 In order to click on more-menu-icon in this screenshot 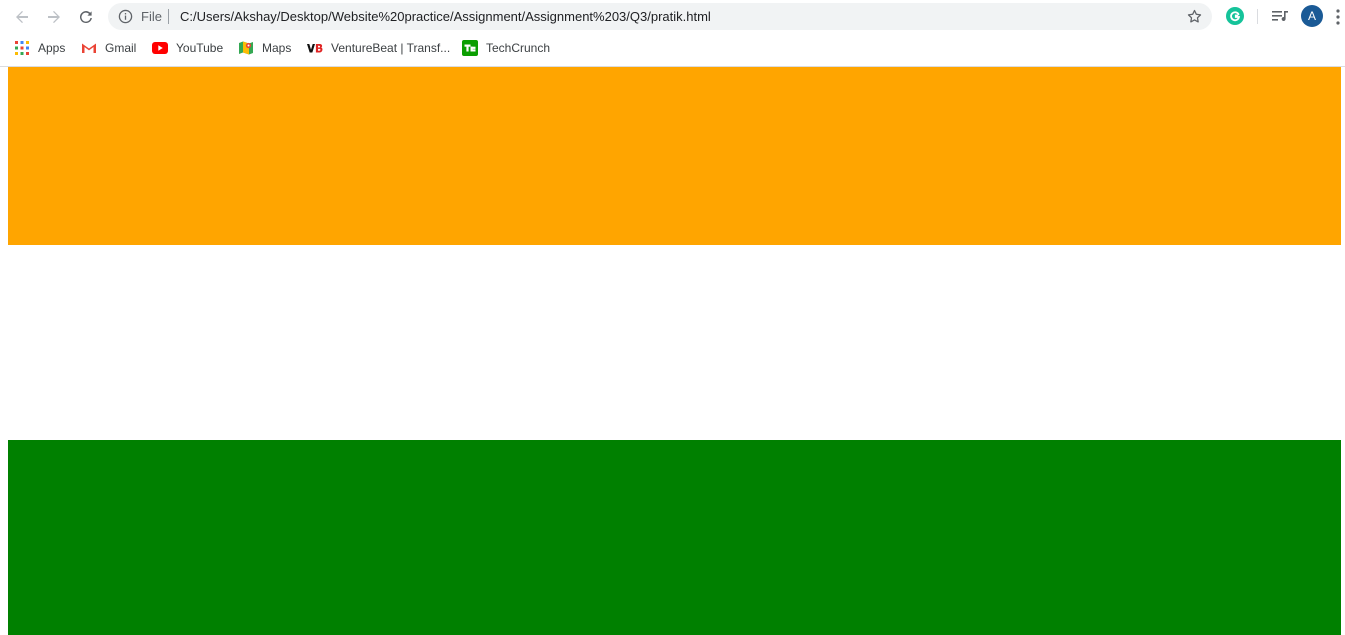, I will do `click(1338, 17)`.